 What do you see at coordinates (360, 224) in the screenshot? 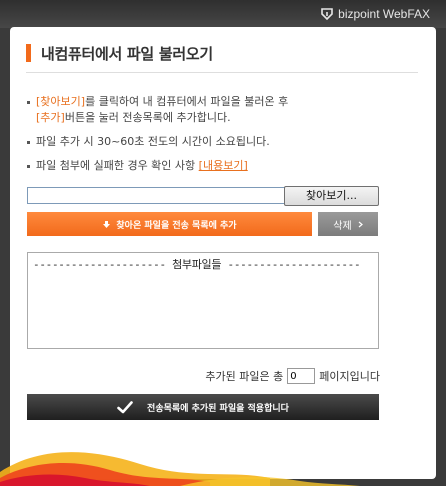
I see `chevron-right-icon` at bounding box center [360, 224].